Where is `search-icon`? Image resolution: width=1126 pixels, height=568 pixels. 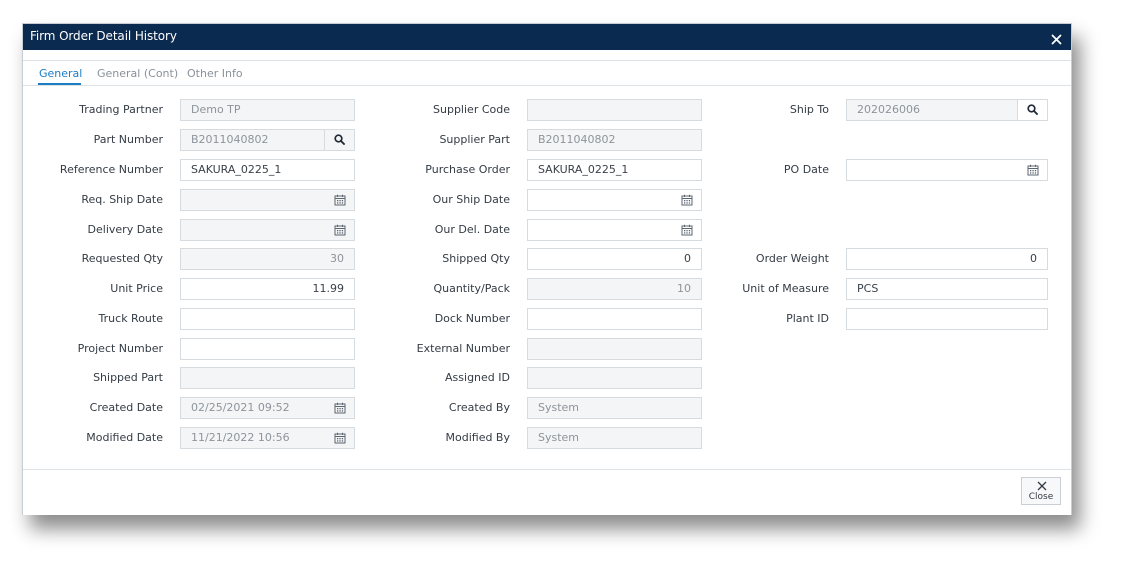
search-icon is located at coordinates (1032, 109).